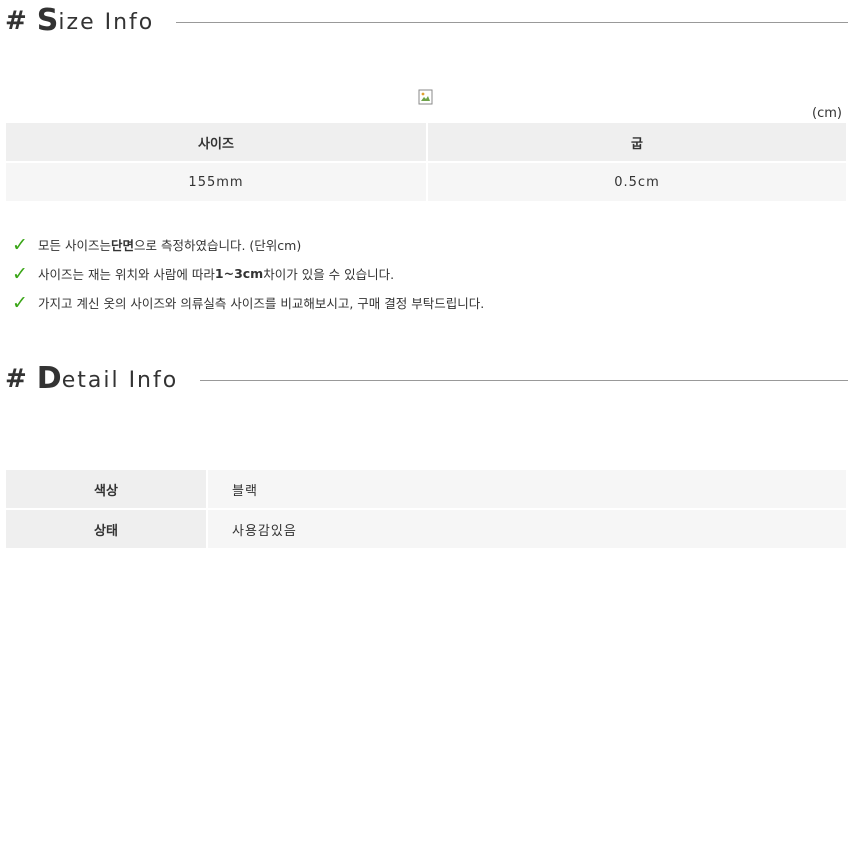  What do you see at coordinates (239, 273) in the screenshot?
I see `note-text-bold: 1~3cm` at bounding box center [239, 273].